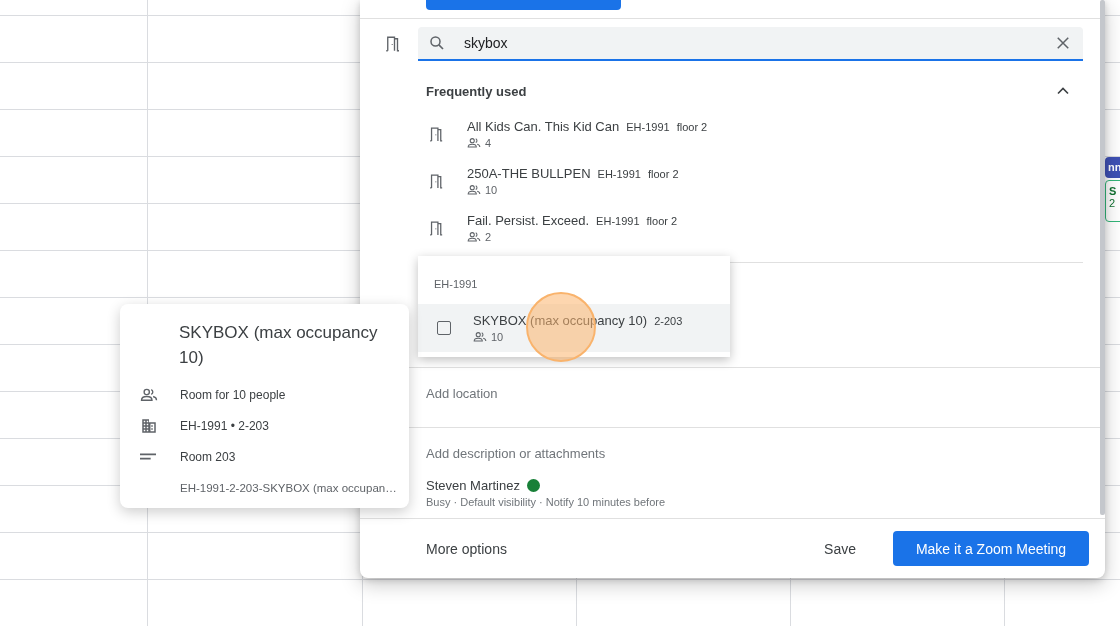 The image size is (1120, 626). I want to click on room-name: SKYBOX (max occupancy 10), so click(560, 320).